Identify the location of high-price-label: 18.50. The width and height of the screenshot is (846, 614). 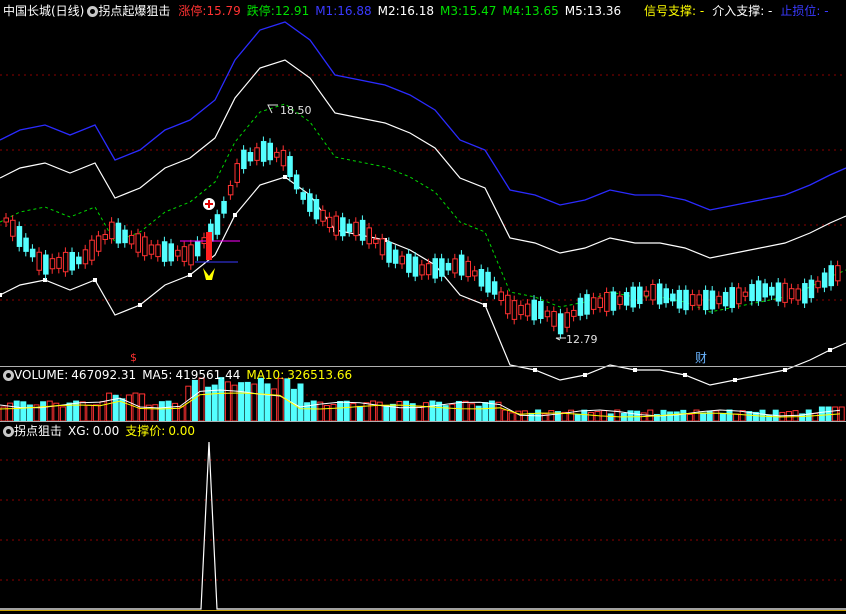
(296, 110).